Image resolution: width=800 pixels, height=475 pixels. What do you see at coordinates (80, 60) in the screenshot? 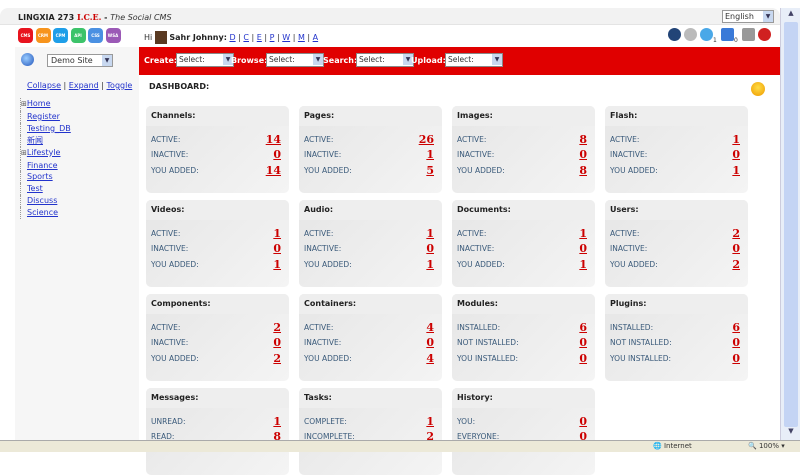
I see `site-select: Demo Site ▼` at bounding box center [80, 60].